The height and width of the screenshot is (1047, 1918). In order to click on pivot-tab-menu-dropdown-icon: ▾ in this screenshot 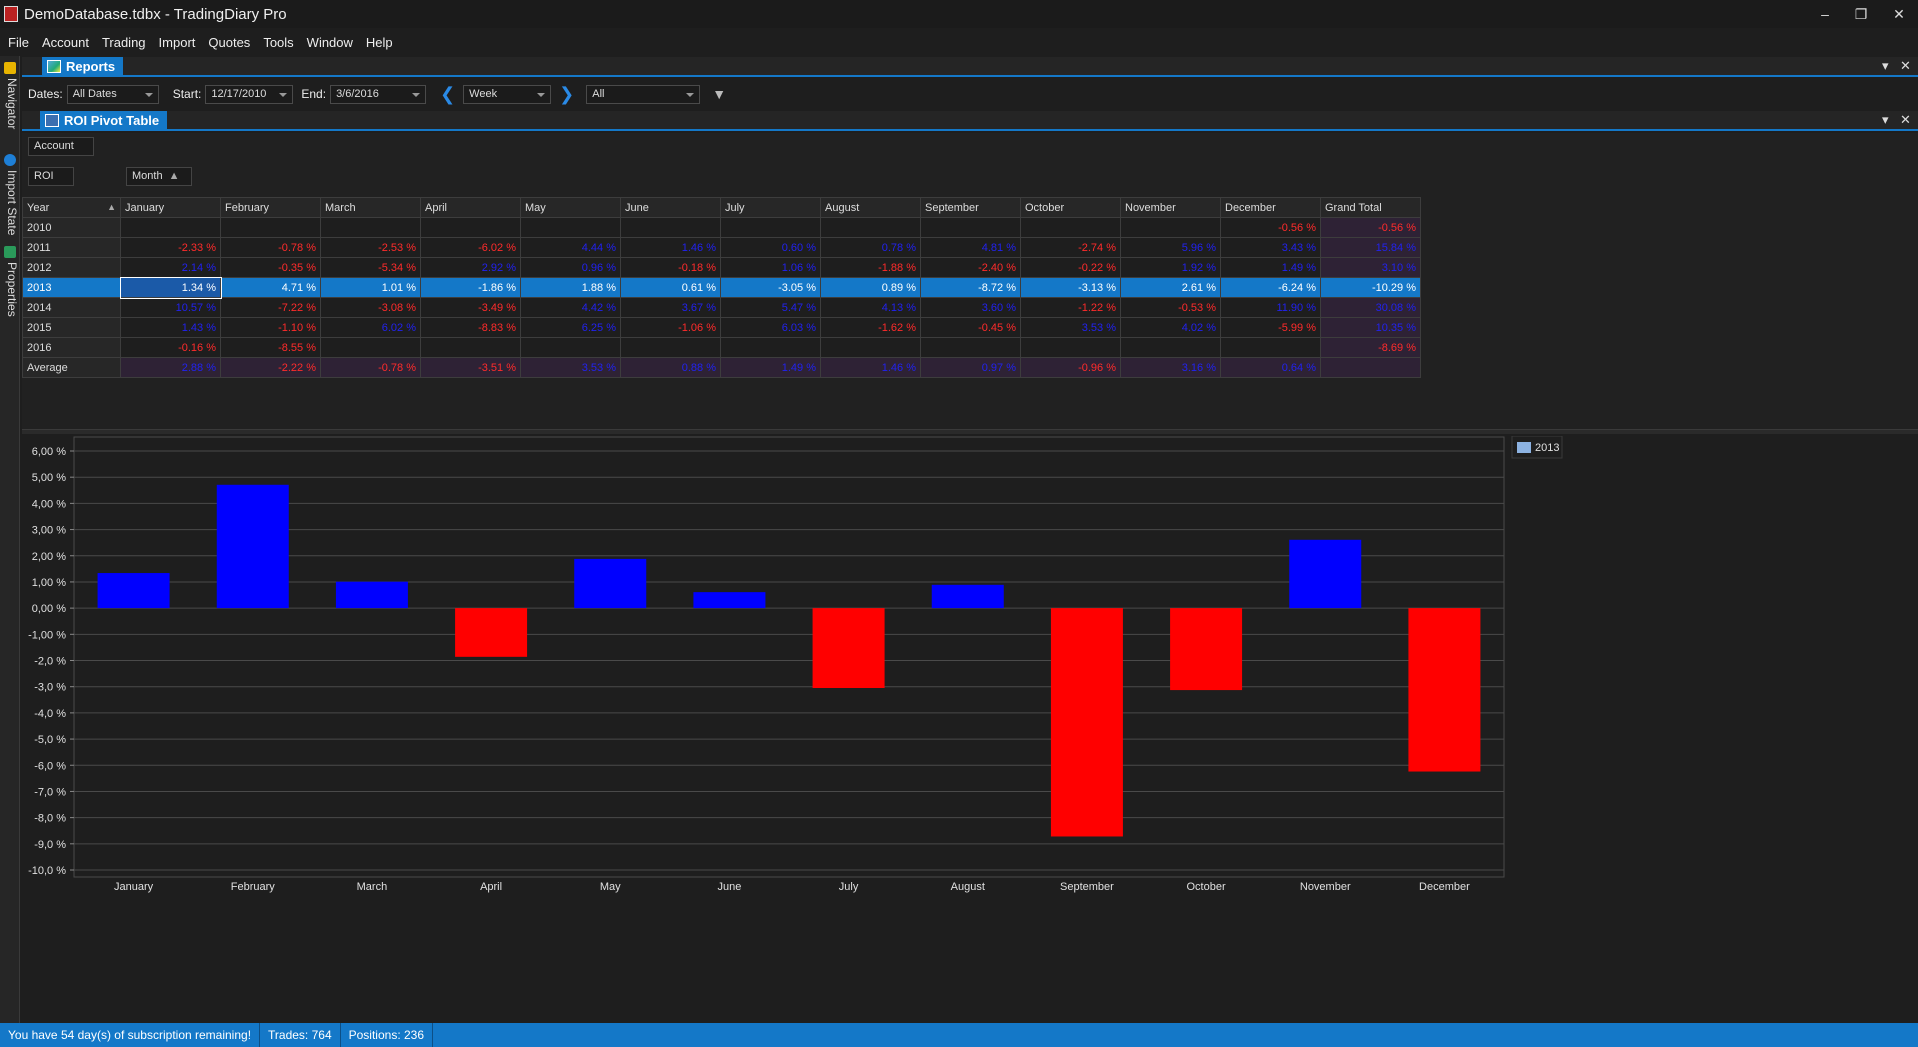, I will do `click(1885, 120)`.